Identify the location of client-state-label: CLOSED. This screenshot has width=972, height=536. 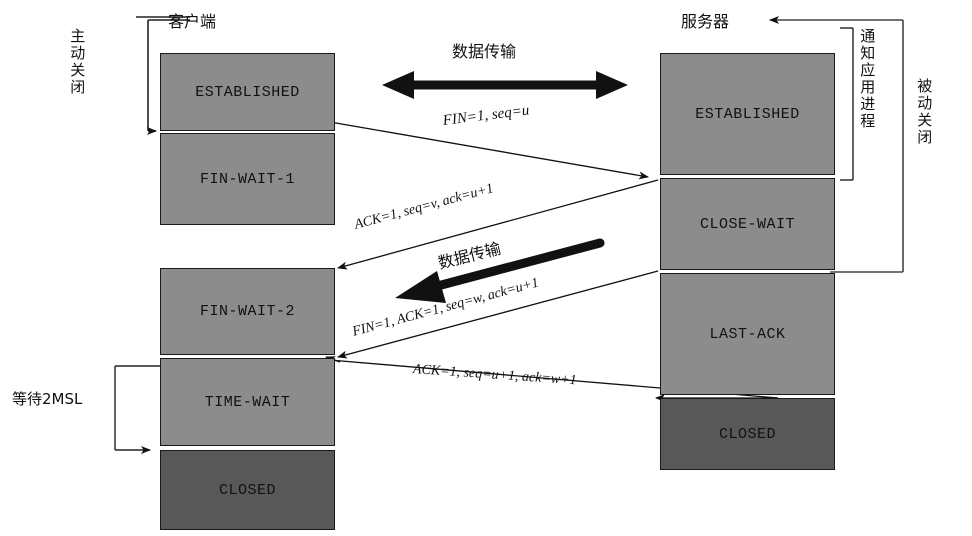
(247, 490).